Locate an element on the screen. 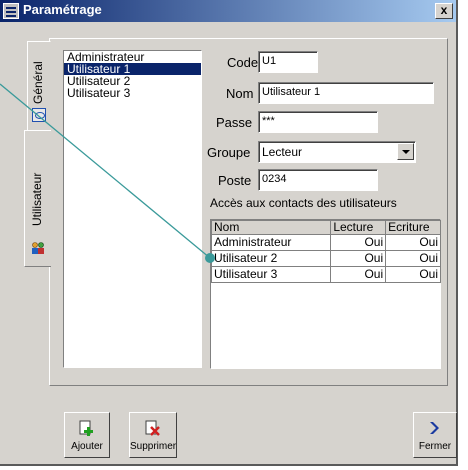 Image resolution: width=468 pixels, height=470 pixels. delete-button: Supprimer is located at coordinates (153, 435).